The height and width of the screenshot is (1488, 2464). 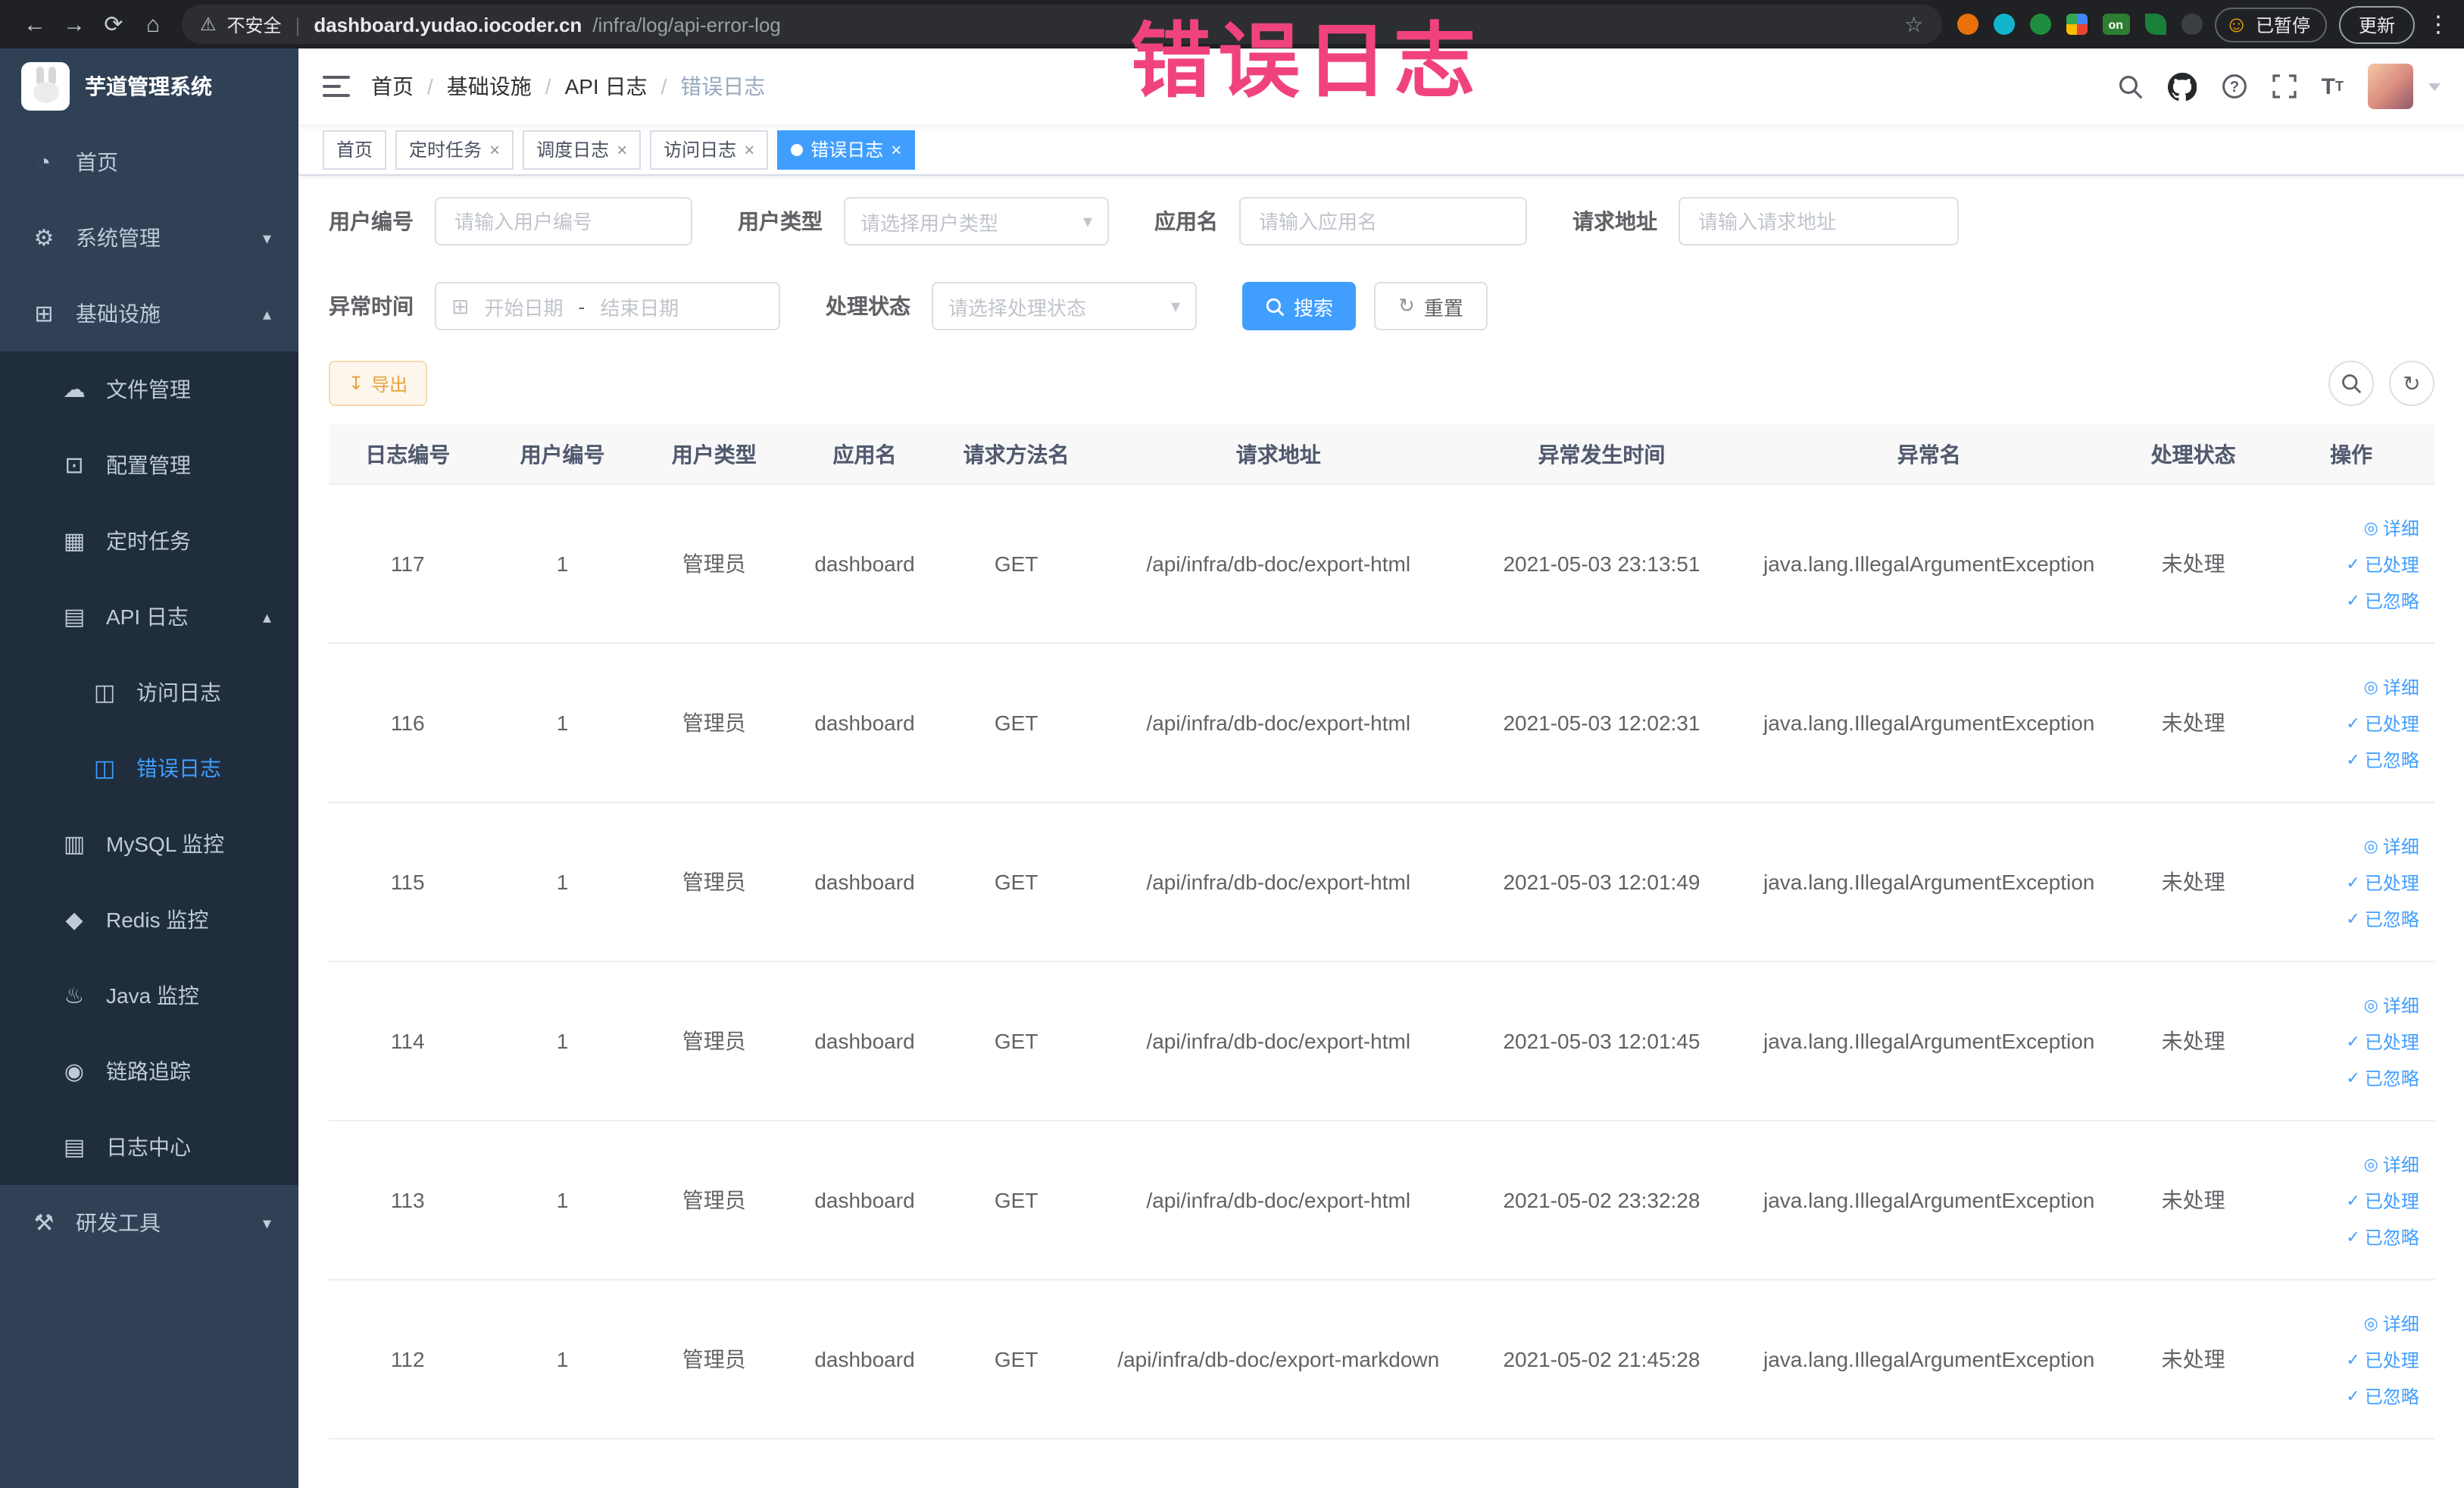 What do you see at coordinates (149, 768) in the screenshot?
I see `sidebar-item-error-log: ◫ 错误日志` at bounding box center [149, 768].